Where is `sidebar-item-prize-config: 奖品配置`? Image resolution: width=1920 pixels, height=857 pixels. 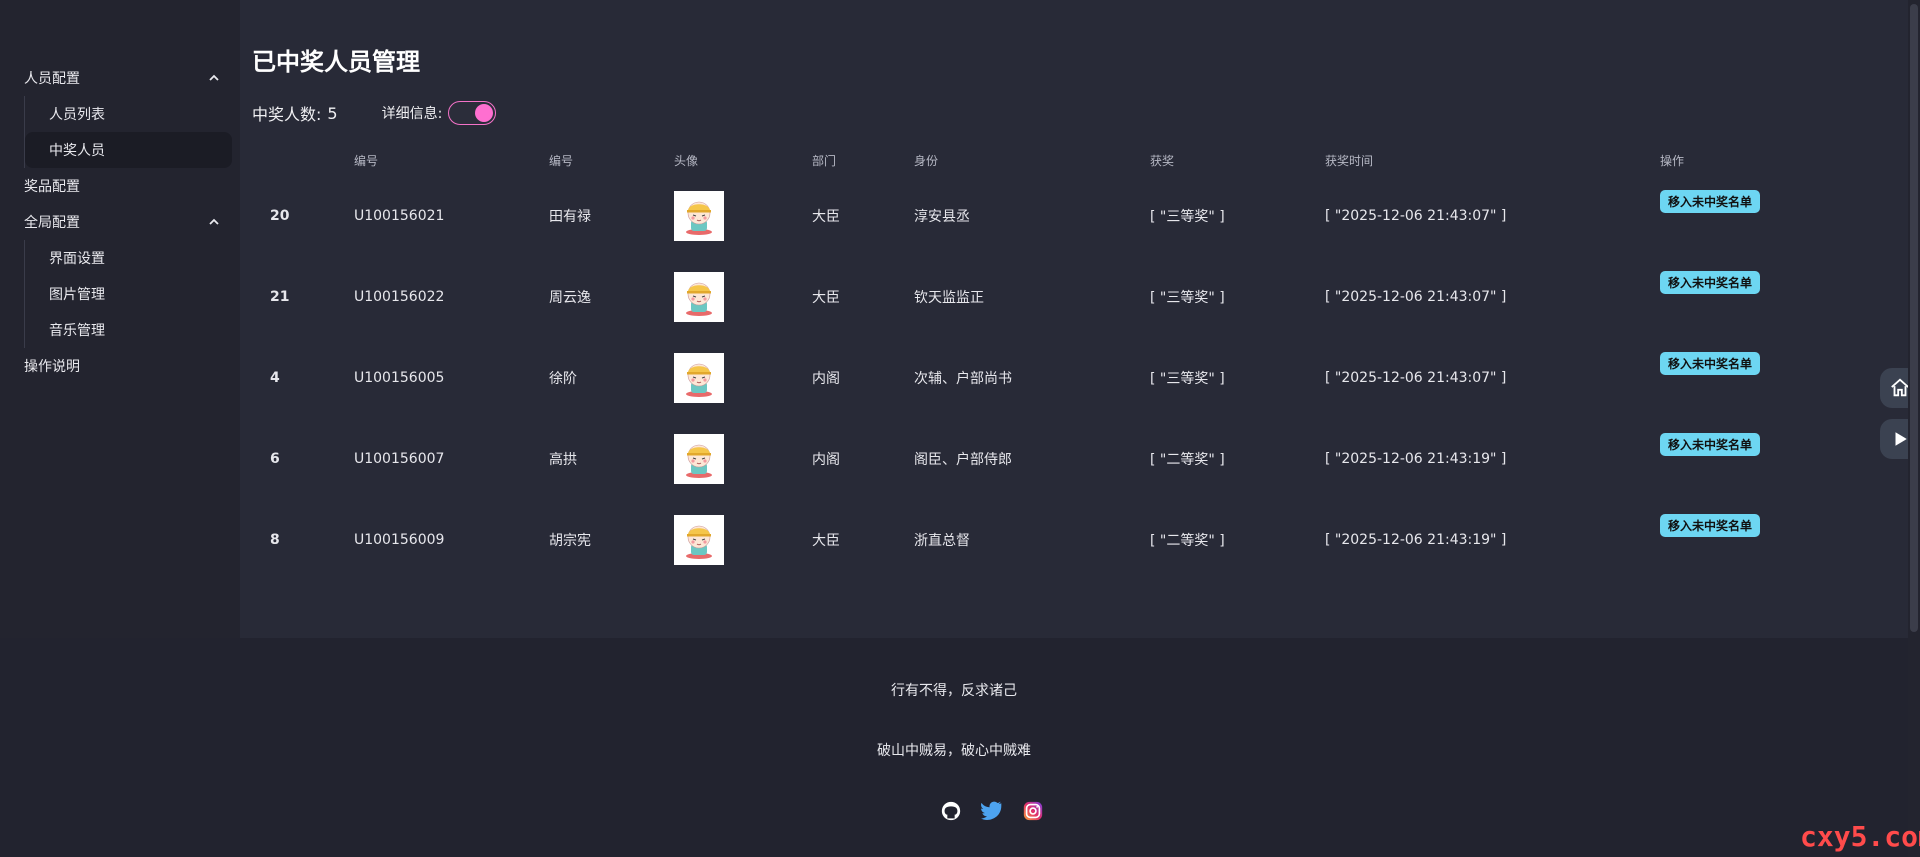 sidebar-item-prize-config: 奖品配置 is located at coordinates (120, 186).